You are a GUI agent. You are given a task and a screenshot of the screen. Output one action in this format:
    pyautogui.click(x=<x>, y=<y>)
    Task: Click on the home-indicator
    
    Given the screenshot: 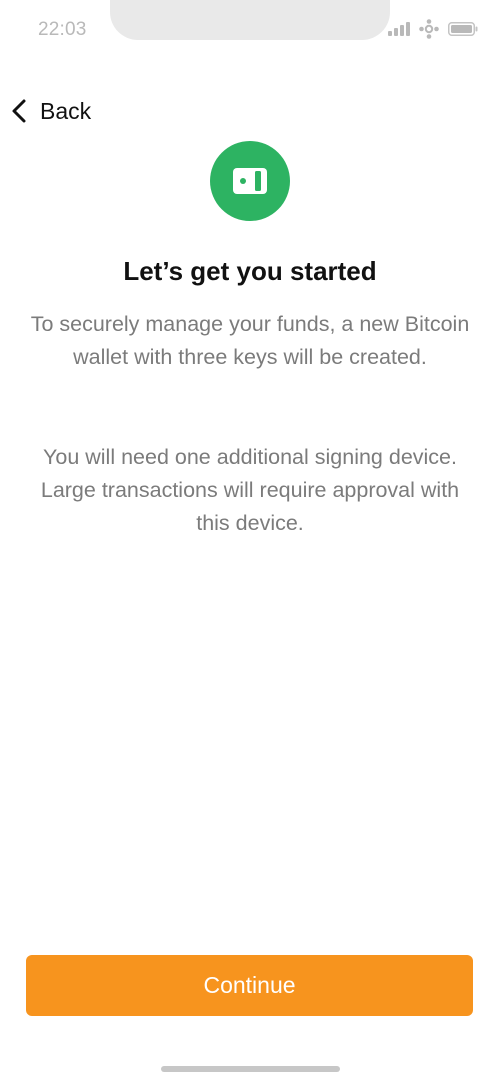 What is the action you would take?
    pyautogui.click(x=250, y=1069)
    